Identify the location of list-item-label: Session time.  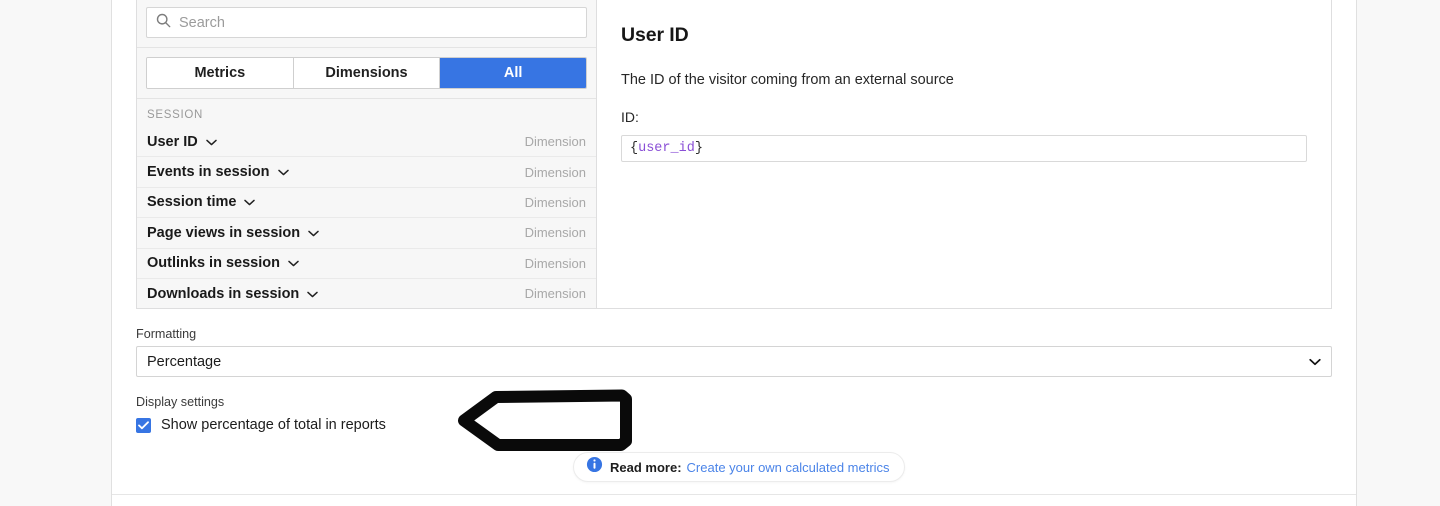
(192, 202).